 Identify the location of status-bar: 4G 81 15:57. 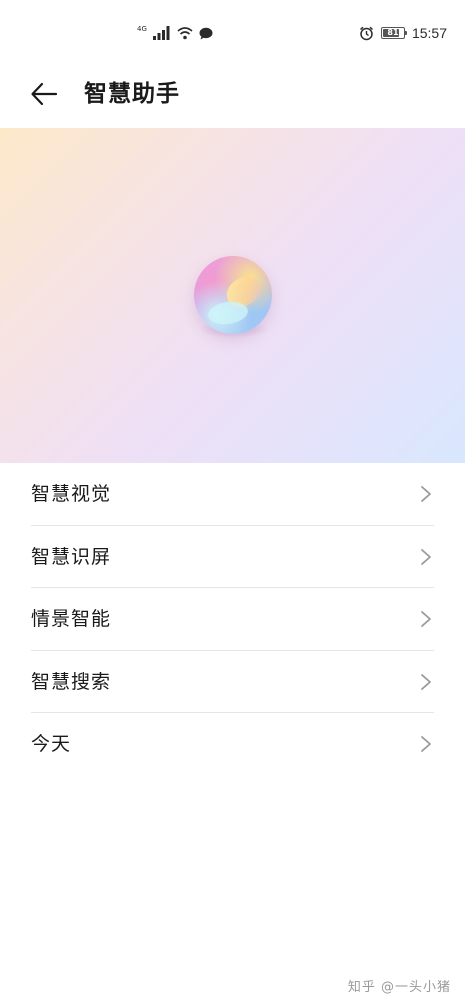
(232, 32).